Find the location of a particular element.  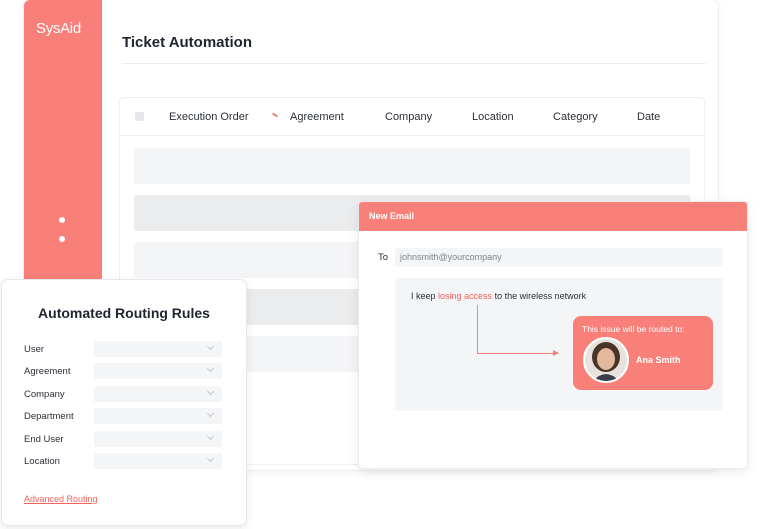

routing-result-card: This issue will be routed to: Ana Smith is located at coordinates (643, 353).